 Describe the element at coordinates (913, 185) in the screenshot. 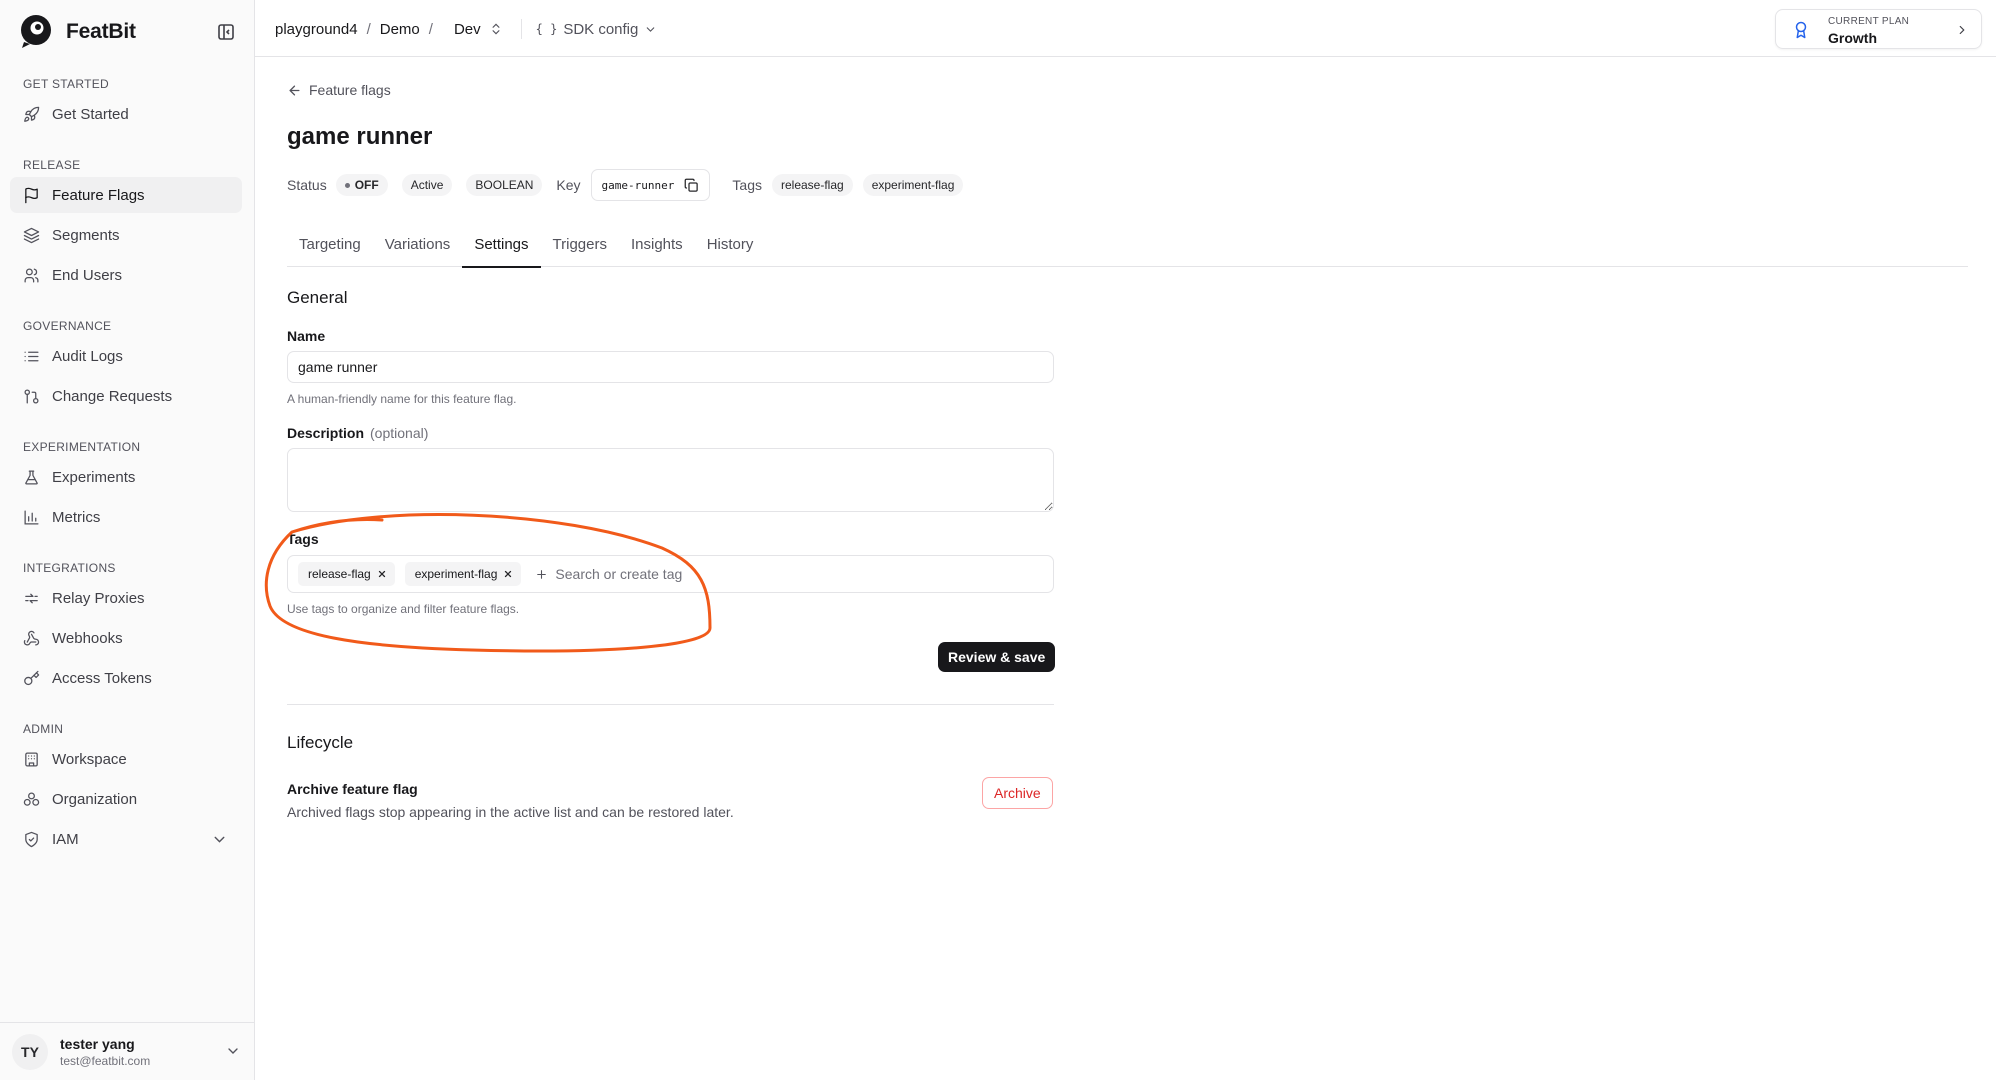

I see `tag-badge: experiment-flag` at that location.